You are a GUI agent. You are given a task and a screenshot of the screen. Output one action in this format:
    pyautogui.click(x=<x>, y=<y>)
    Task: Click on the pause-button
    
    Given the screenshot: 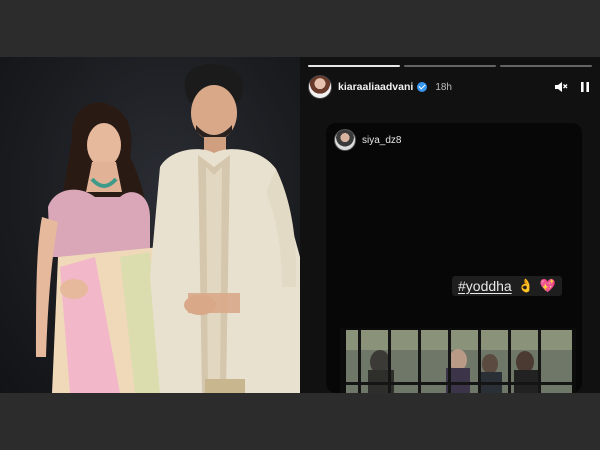 What is the action you would take?
    pyautogui.click(x=585, y=87)
    